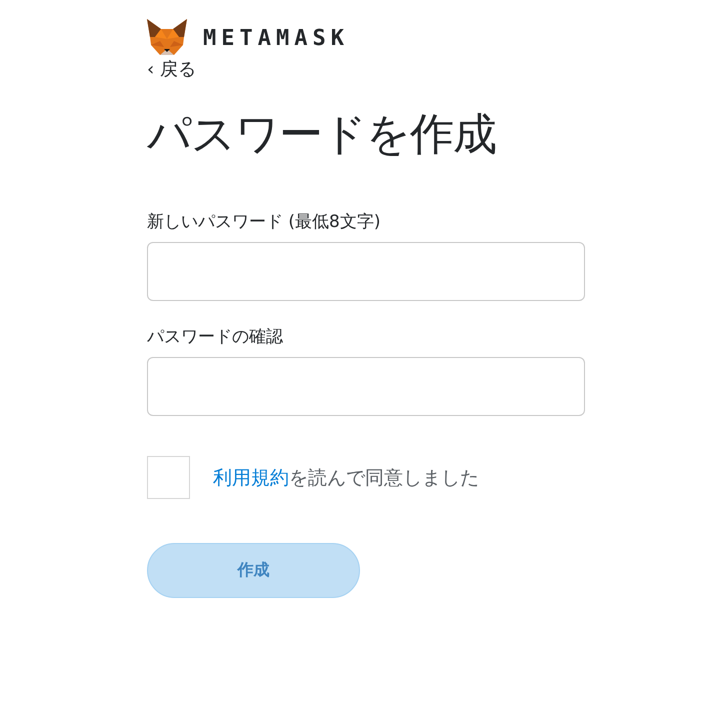  I want to click on page-title: パスワードを作成, so click(322, 135).